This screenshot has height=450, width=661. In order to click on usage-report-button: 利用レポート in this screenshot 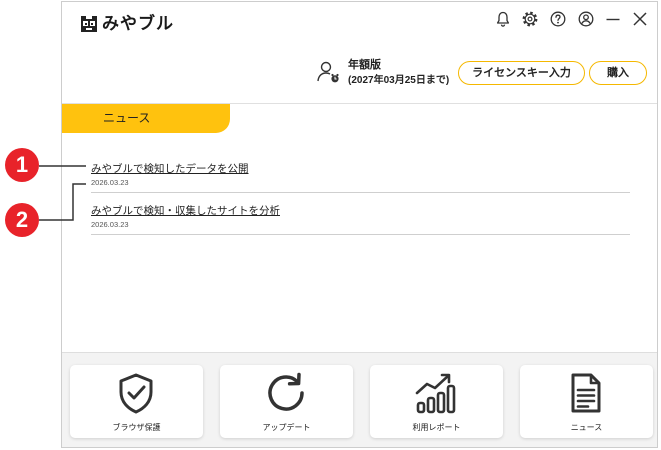, I will do `click(436, 401)`.